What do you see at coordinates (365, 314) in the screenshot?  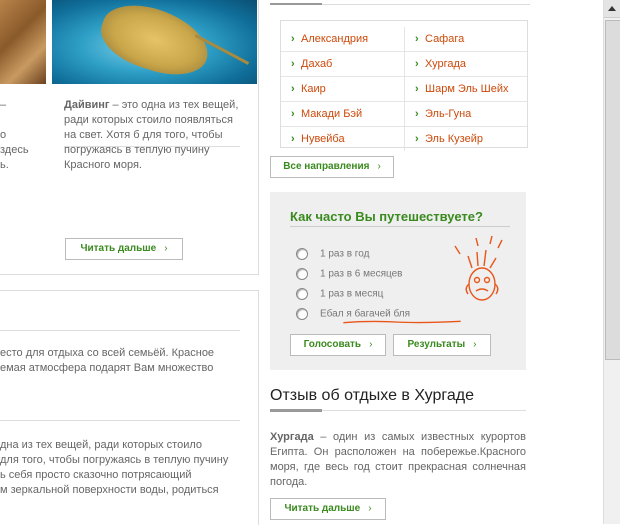 I see `poll-option-label: Ебал я багачей бля` at bounding box center [365, 314].